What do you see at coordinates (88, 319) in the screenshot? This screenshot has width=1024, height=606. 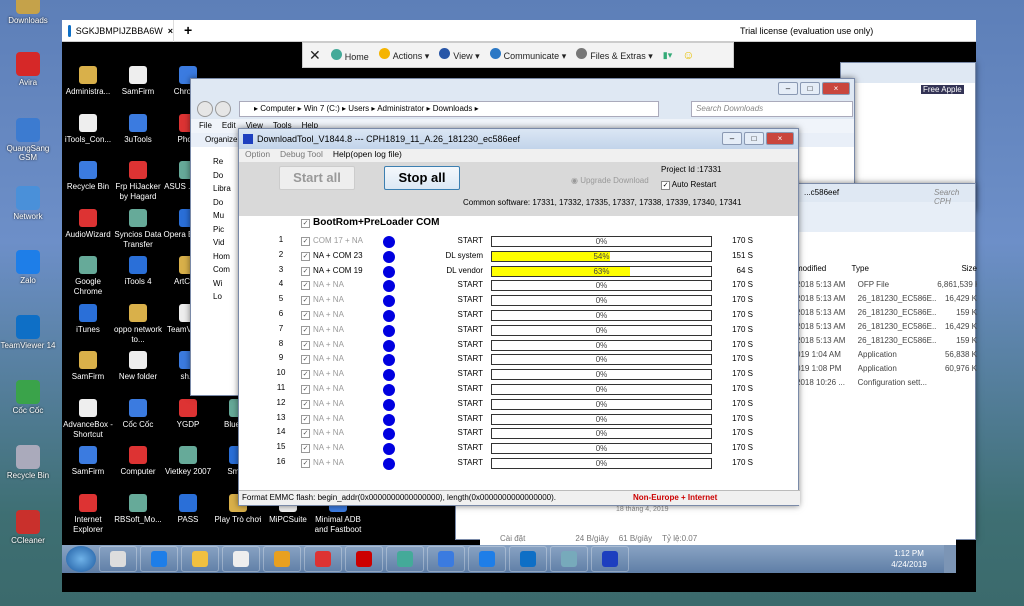 I see `remote-desktop-icon: iTunes` at bounding box center [88, 319].